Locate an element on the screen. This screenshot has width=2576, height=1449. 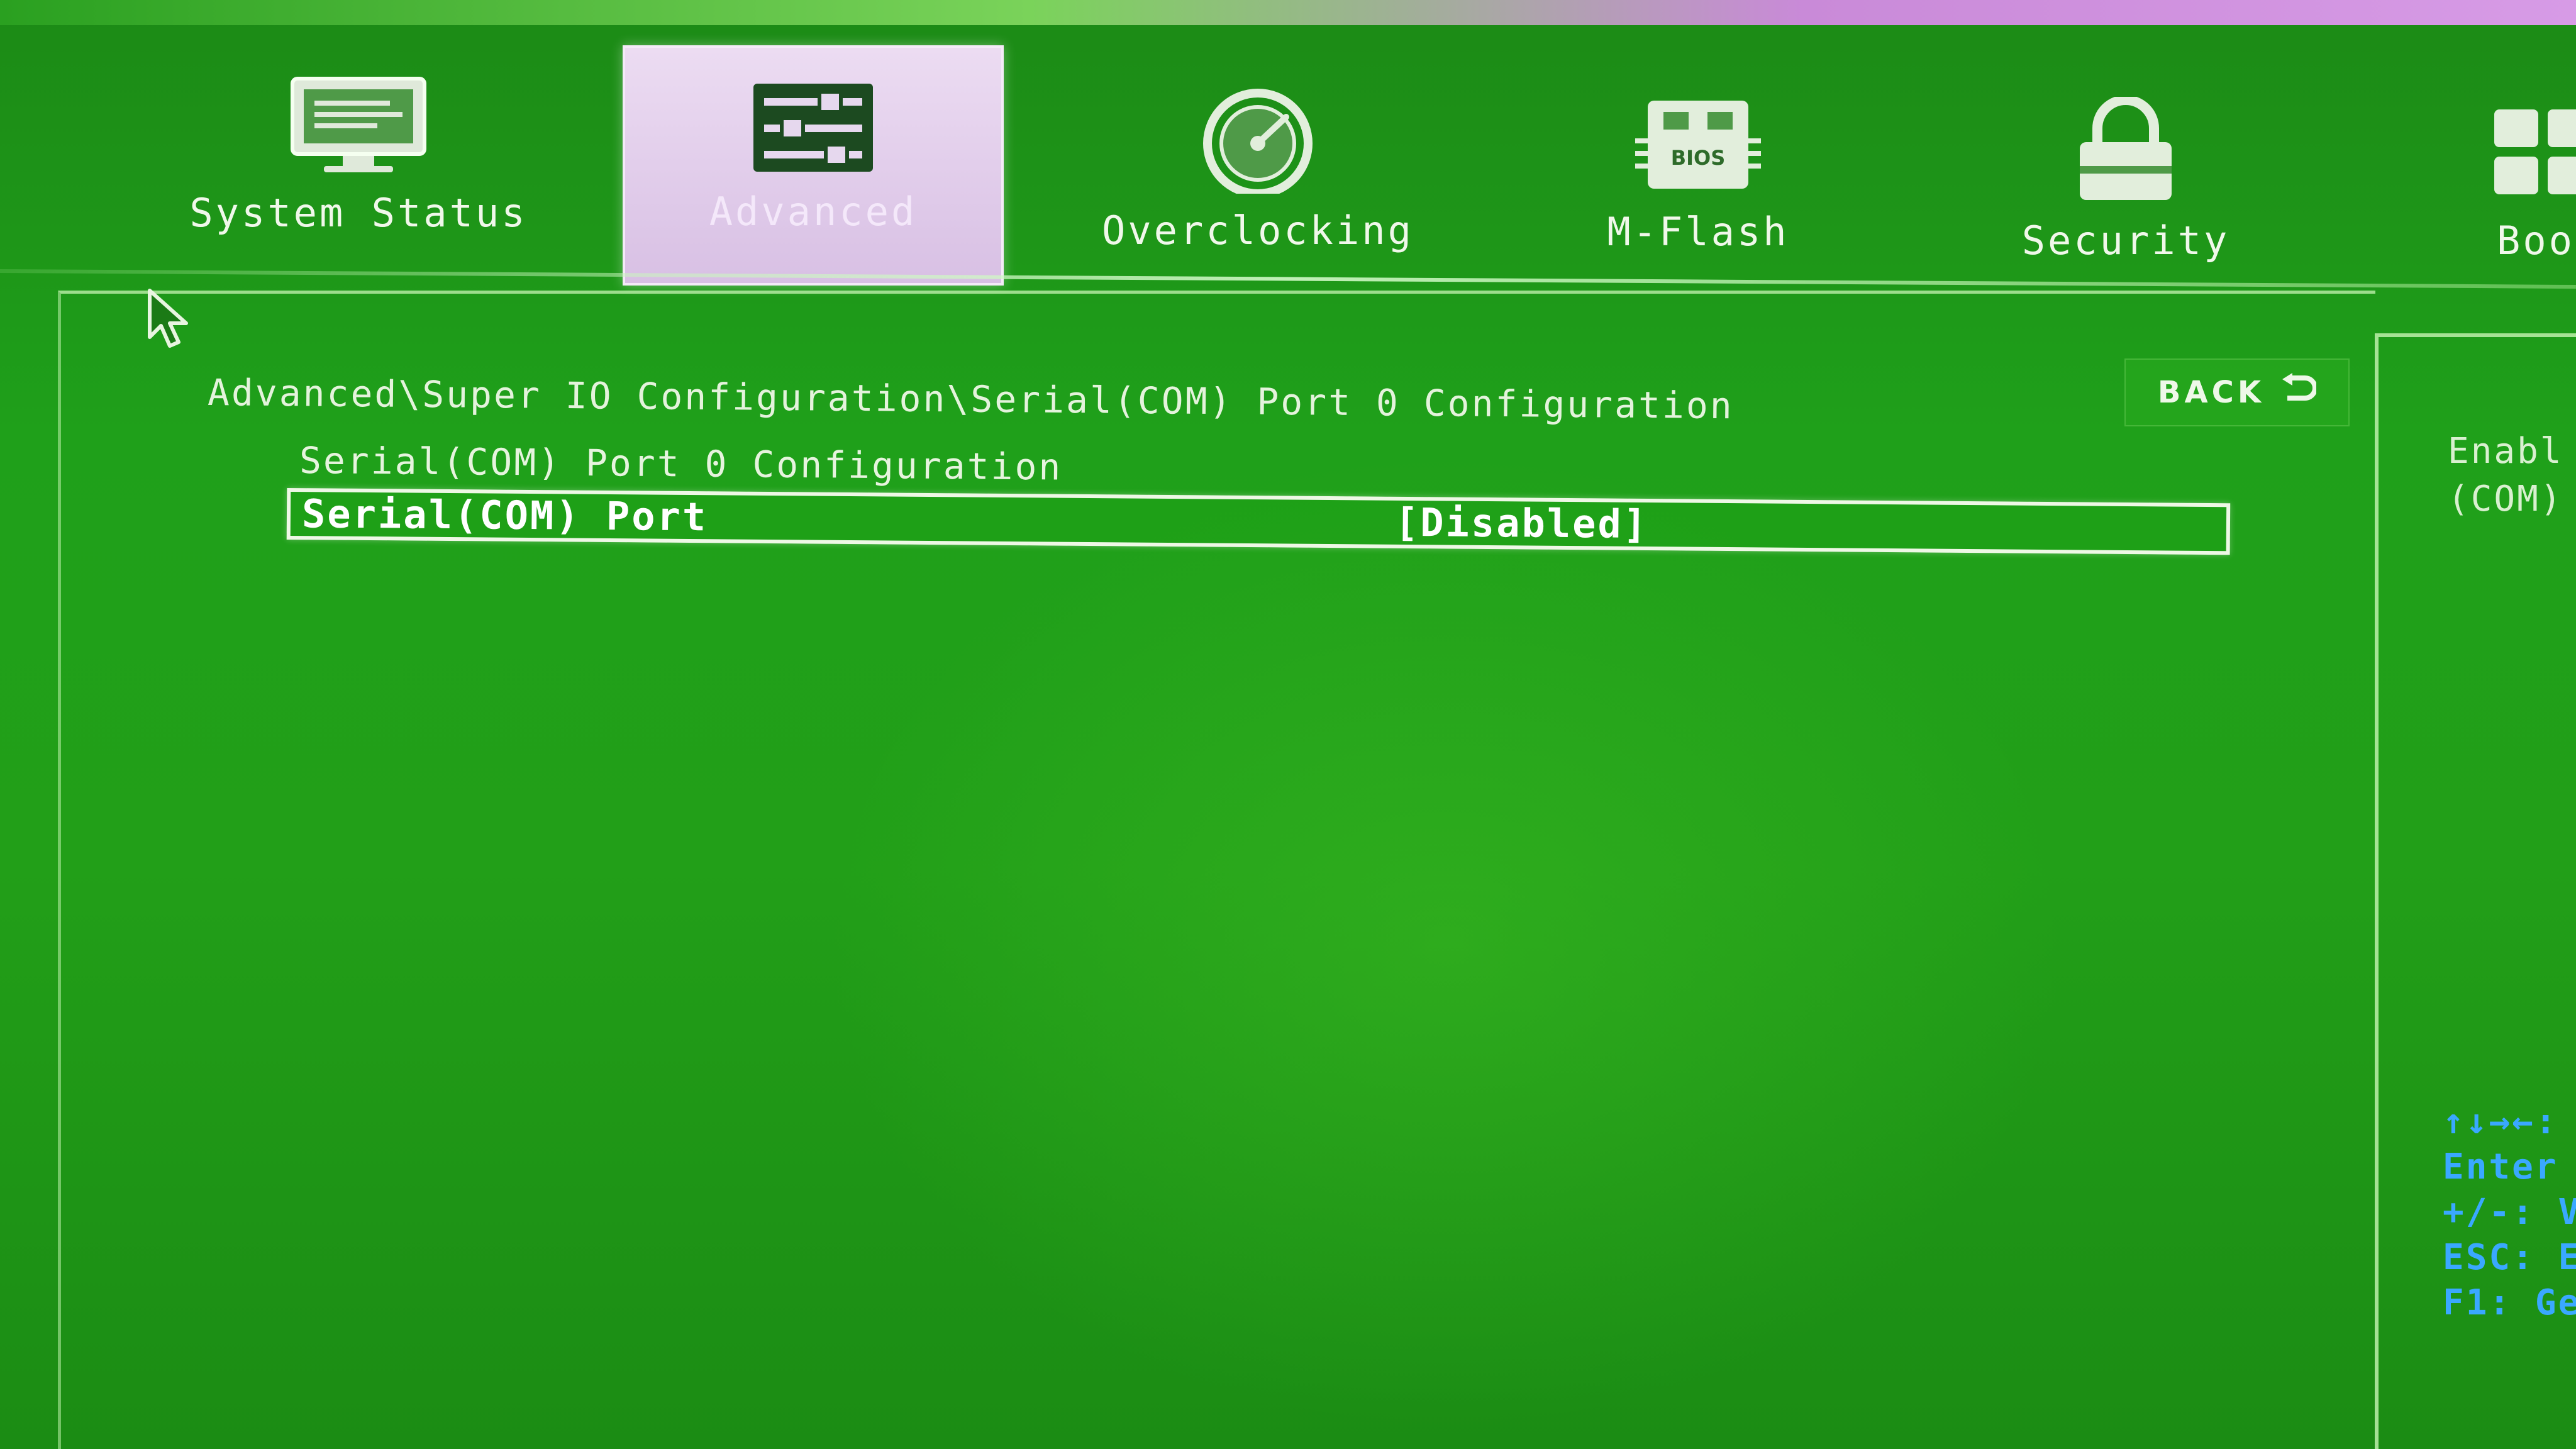
tab-label: Security is located at coordinates (2125, 241).